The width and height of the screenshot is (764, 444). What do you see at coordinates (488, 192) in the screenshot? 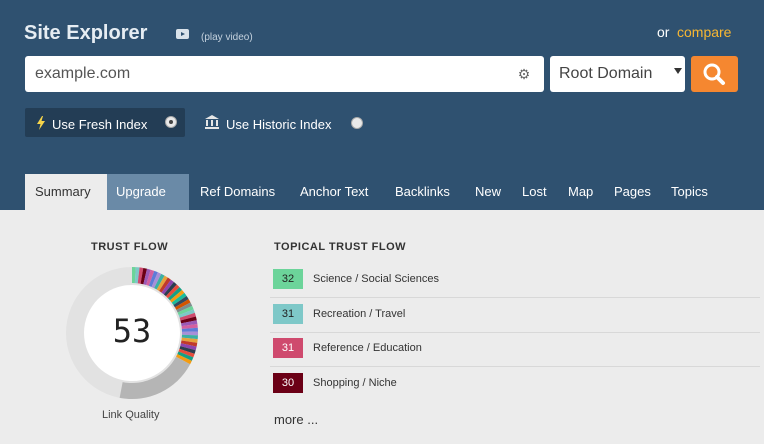
I see `tab-new: New` at bounding box center [488, 192].